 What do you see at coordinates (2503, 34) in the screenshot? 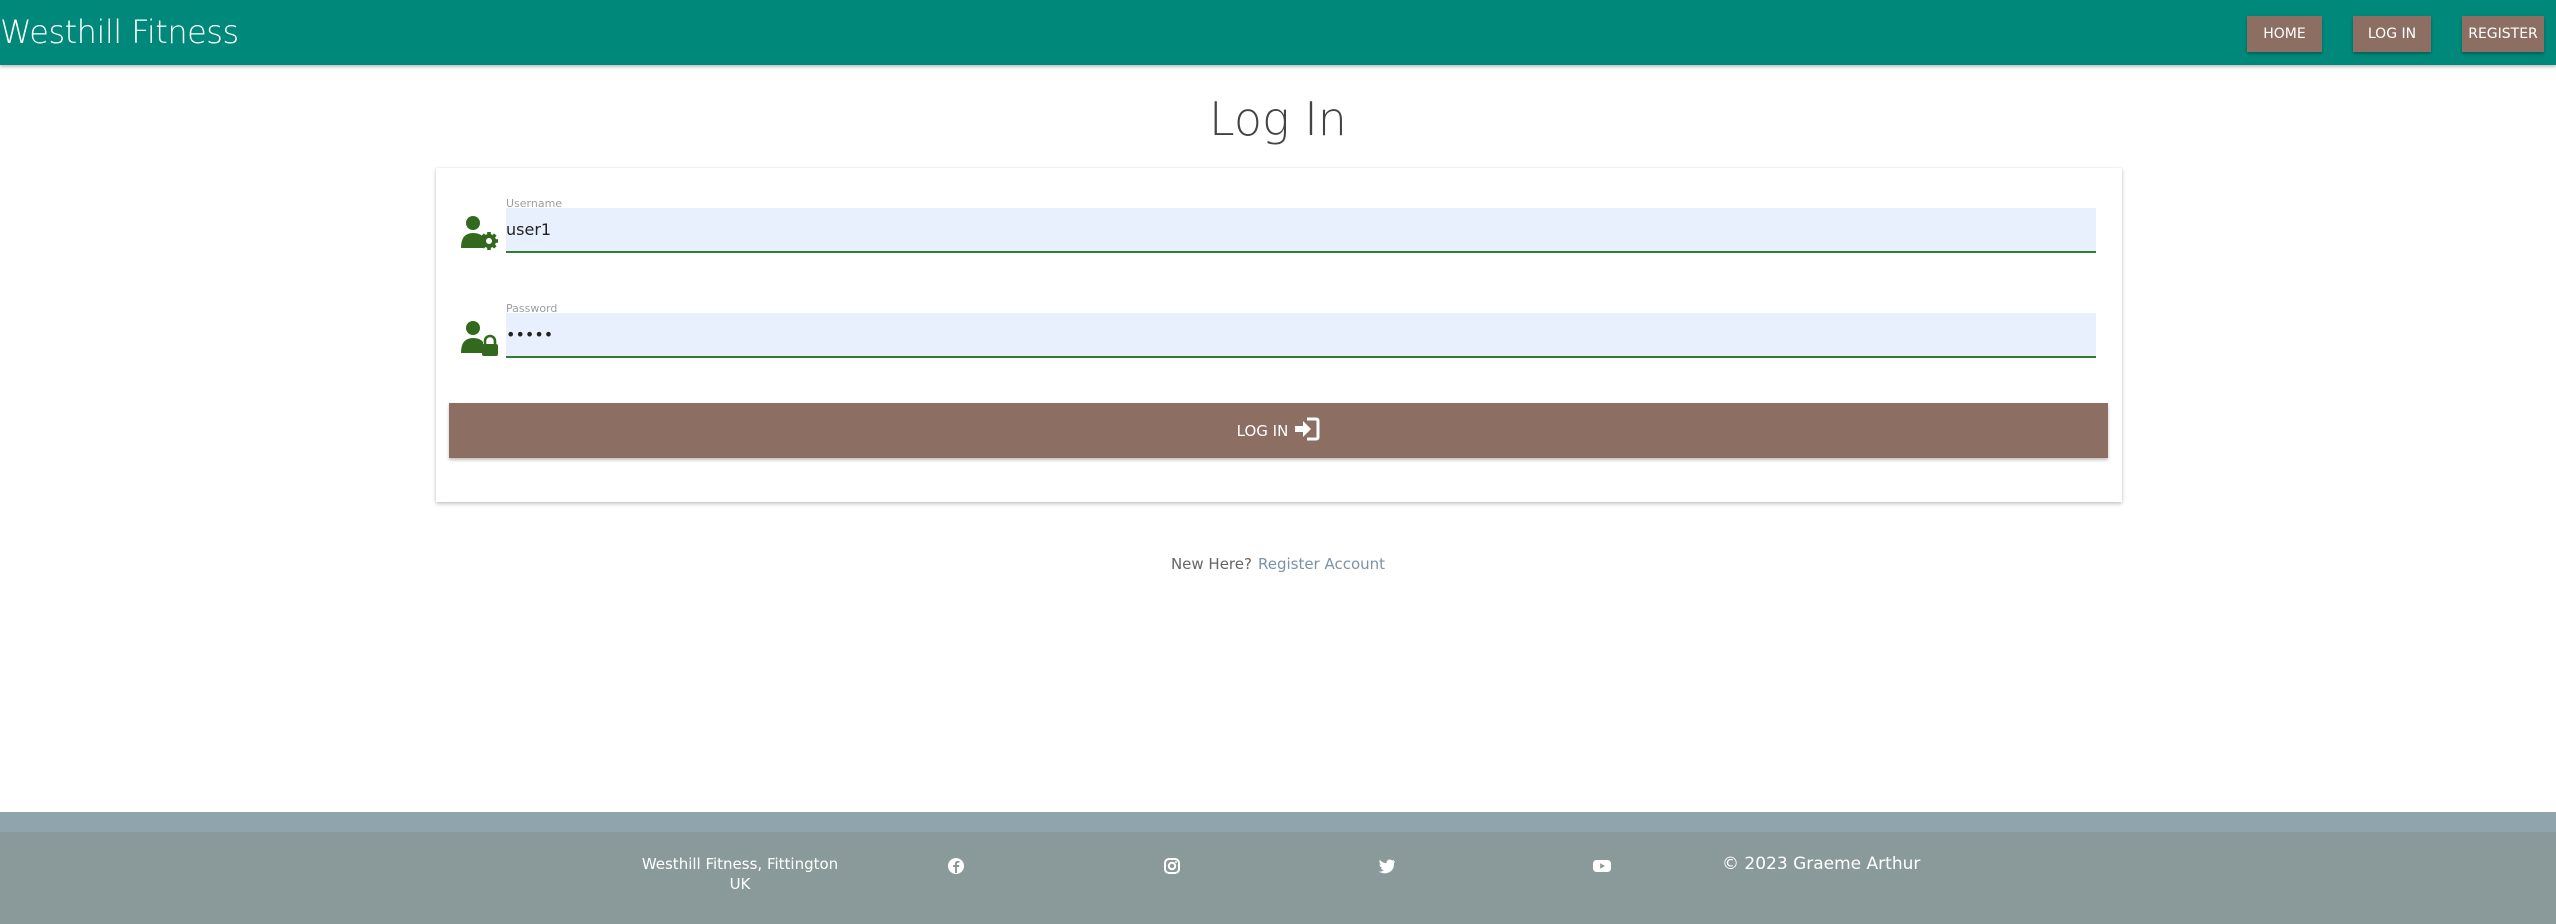
I see `nav-register-button: REGISTER` at bounding box center [2503, 34].